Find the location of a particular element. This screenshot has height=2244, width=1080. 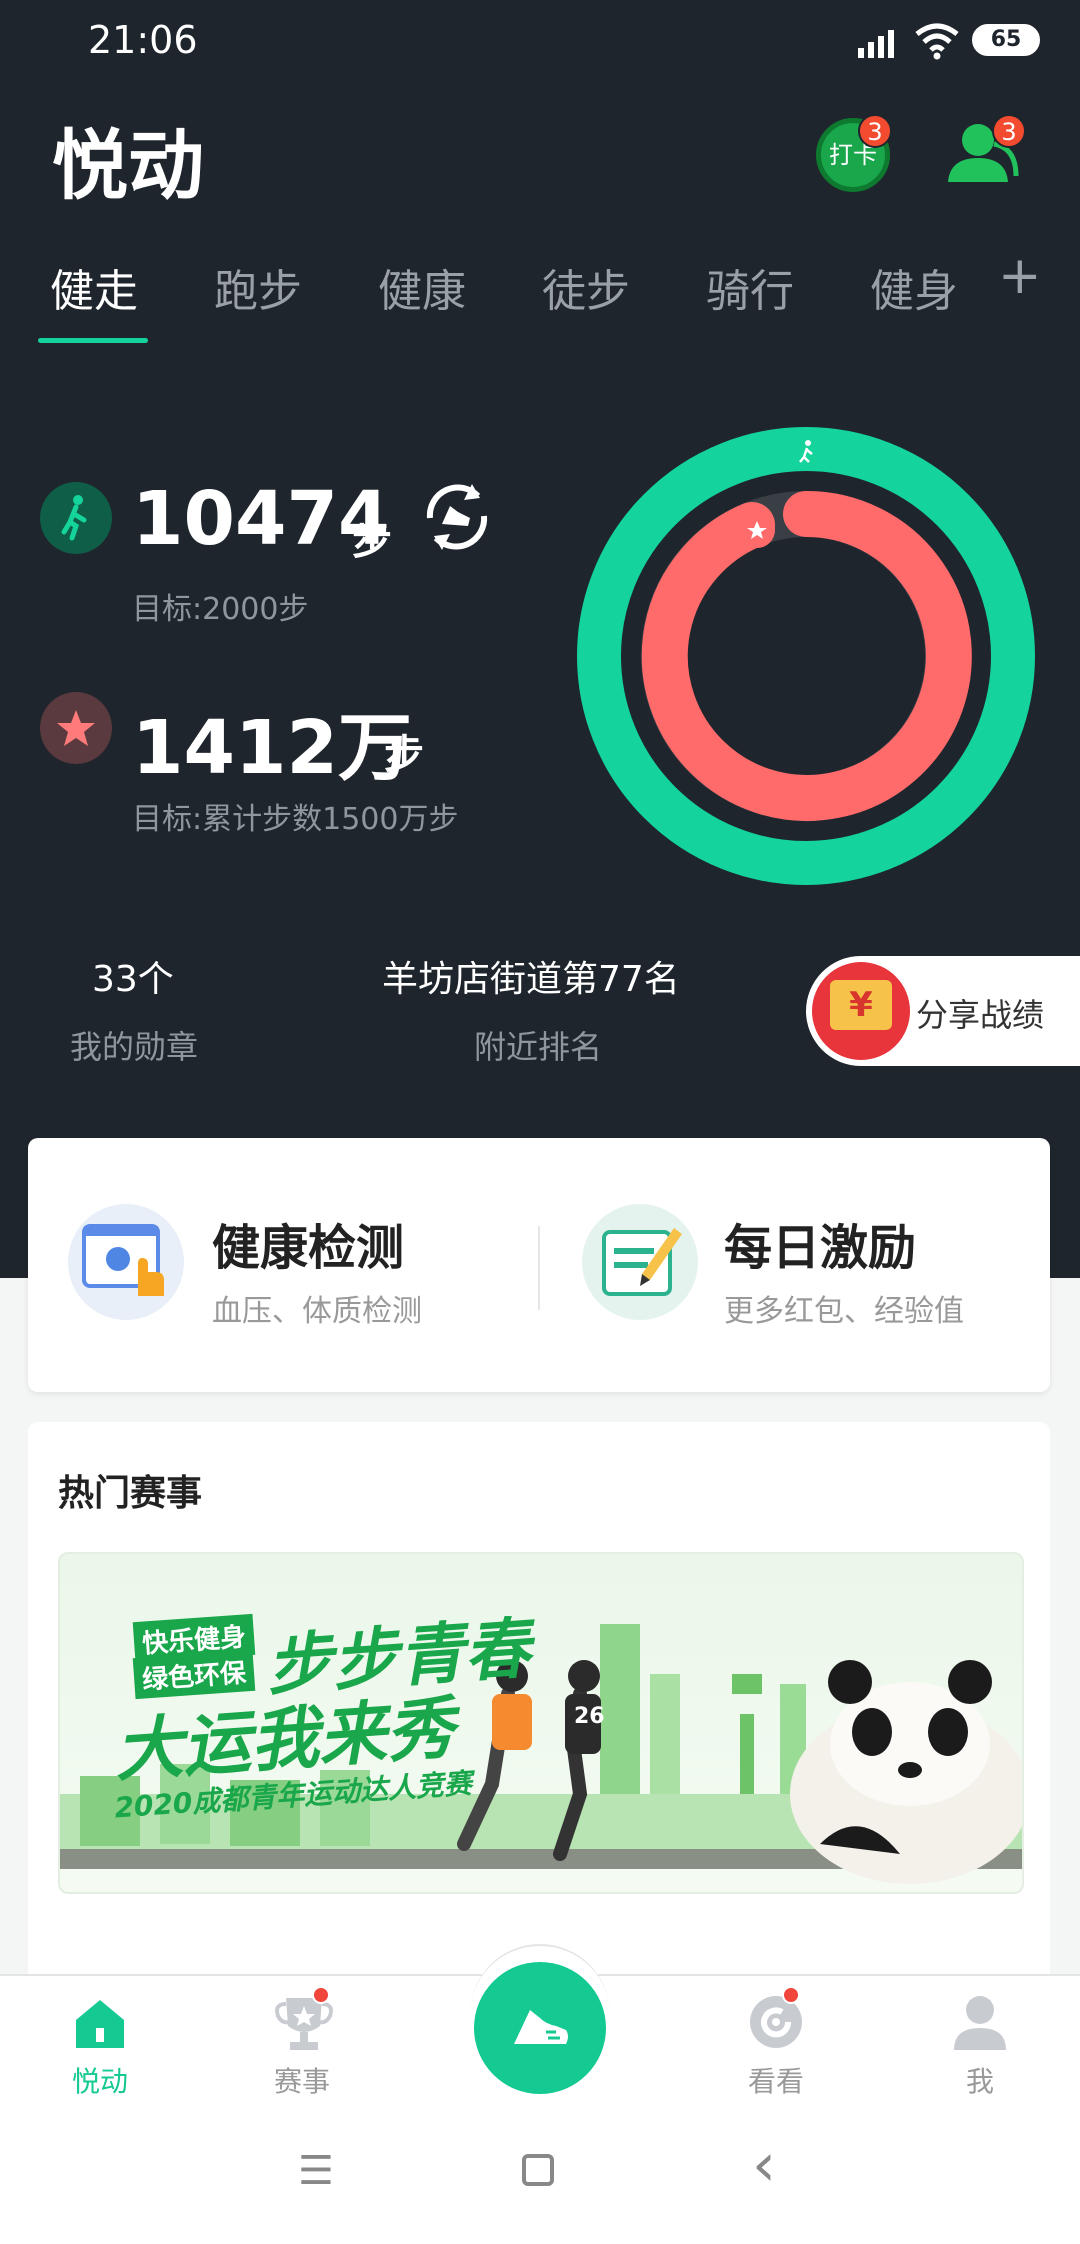

signal-icon is located at coordinates (880, 45).